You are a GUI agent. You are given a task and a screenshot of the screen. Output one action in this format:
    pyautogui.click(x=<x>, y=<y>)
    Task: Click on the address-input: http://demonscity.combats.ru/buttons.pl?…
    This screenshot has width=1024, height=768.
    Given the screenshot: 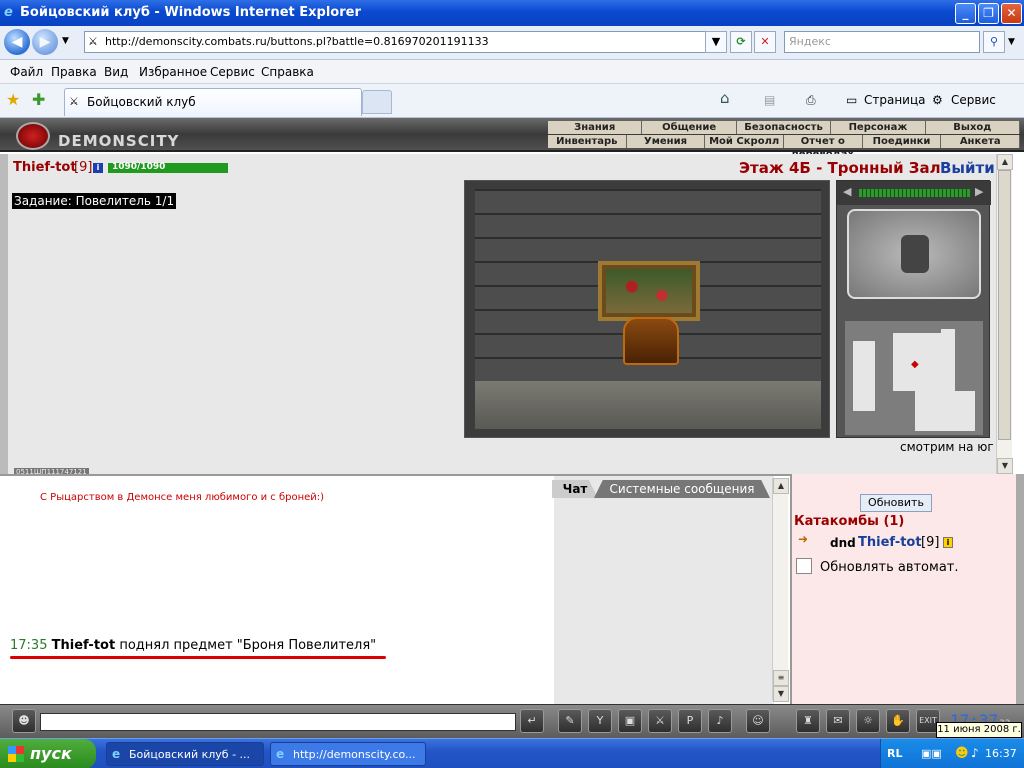 What is the action you would take?
    pyautogui.click(x=404, y=42)
    